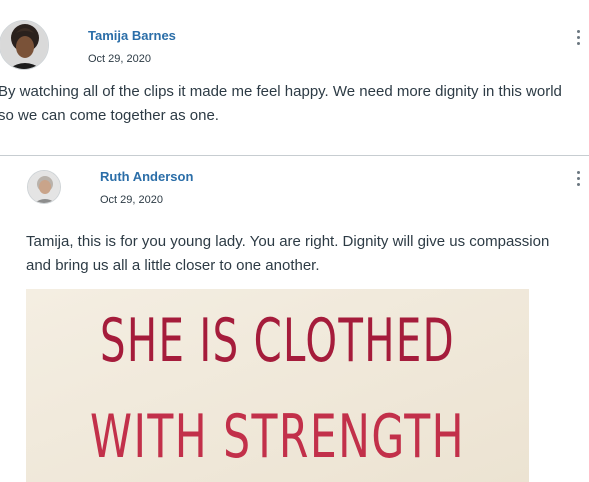 This screenshot has width=589, height=482. What do you see at coordinates (277, 341) in the screenshot?
I see `image-quote-line-1: SHE IS CLOTHED` at bounding box center [277, 341].